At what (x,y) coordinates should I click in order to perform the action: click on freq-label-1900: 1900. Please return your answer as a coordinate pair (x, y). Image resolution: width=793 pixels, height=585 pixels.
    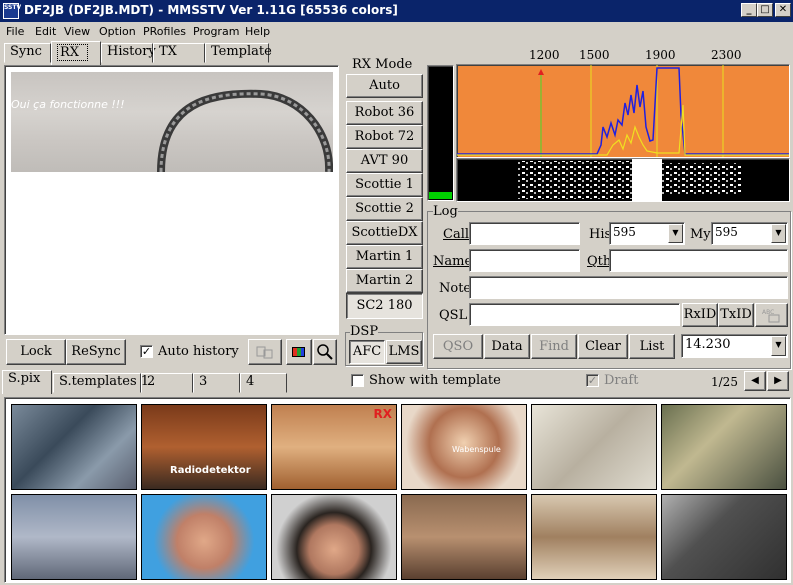
    Looking at the image, I should click on (660, 55).